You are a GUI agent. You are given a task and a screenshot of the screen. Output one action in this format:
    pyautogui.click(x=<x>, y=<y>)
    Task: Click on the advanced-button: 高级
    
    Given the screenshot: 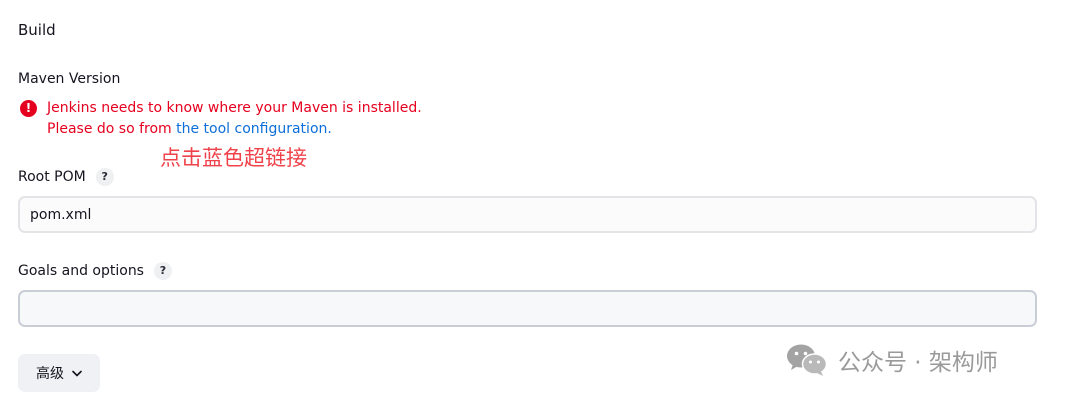 What is the action you would take?
    pyautogui.click(x=59, y=373)
    